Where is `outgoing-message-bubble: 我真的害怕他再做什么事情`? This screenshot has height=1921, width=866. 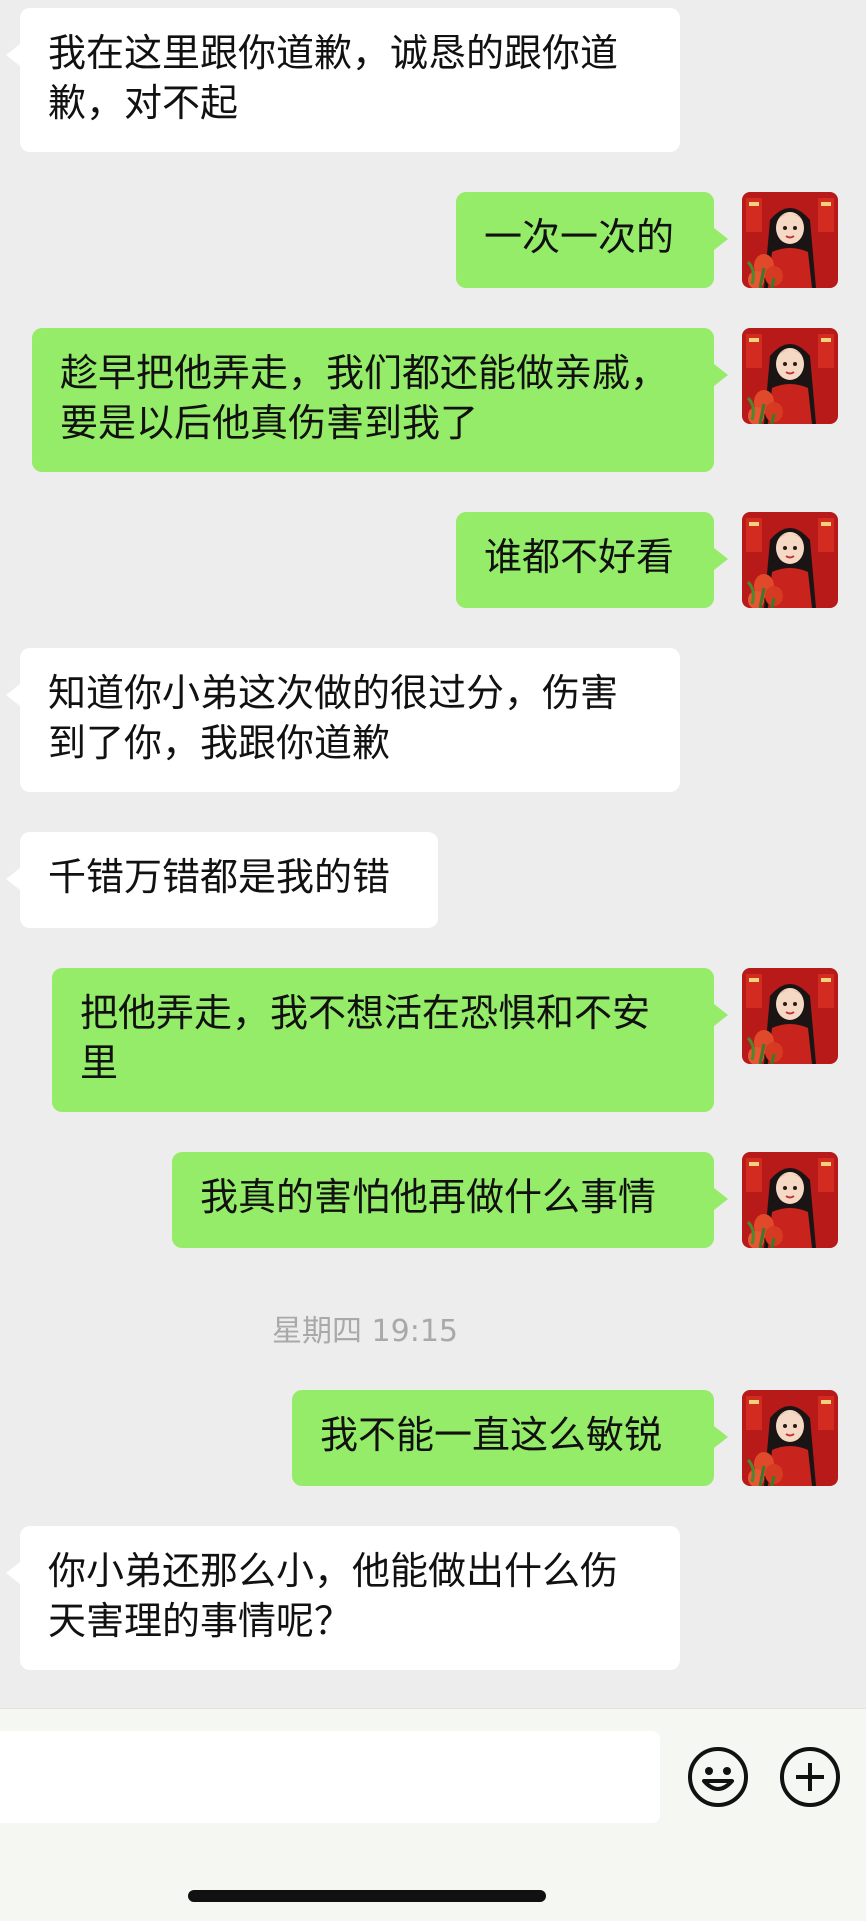
outgoing-message-bubble: 我真的害怕他再做什么事情 is located at coordinates (450, 1200).